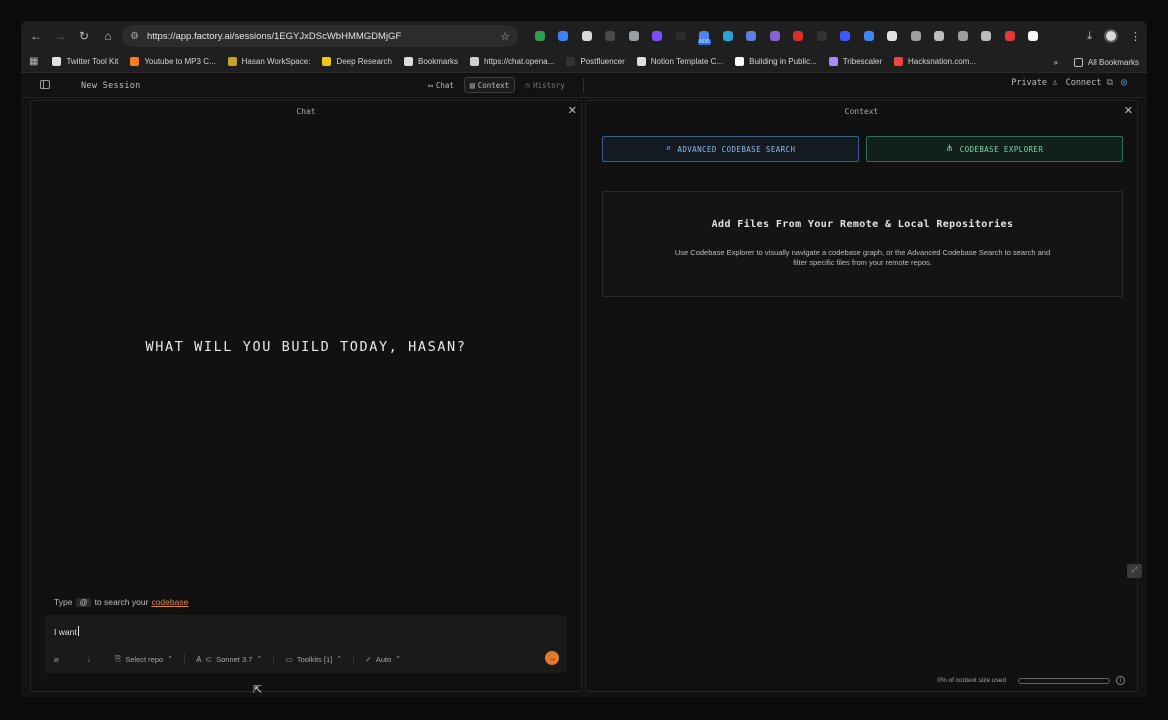 The image size is (1168, 720). I want to click on star-icon: ☆, so click(505, 36).